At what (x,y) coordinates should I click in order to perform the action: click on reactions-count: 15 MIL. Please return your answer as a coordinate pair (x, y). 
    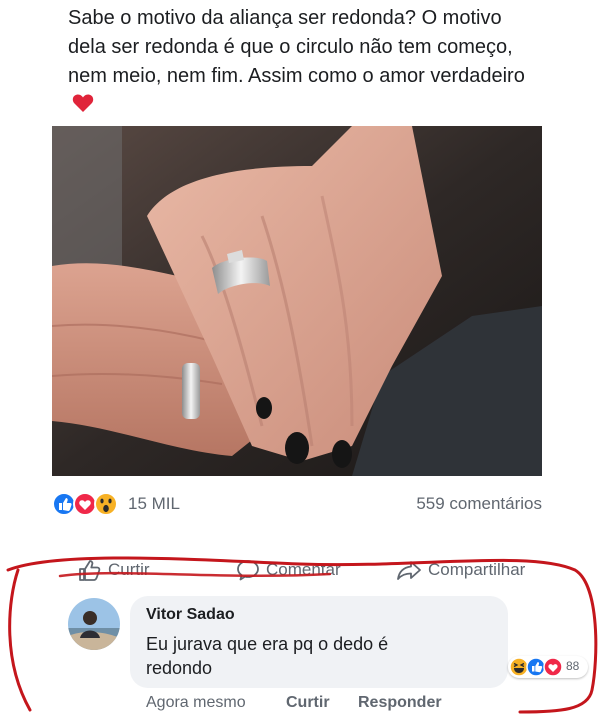
    Looking at the image, I should click on (154, 504).